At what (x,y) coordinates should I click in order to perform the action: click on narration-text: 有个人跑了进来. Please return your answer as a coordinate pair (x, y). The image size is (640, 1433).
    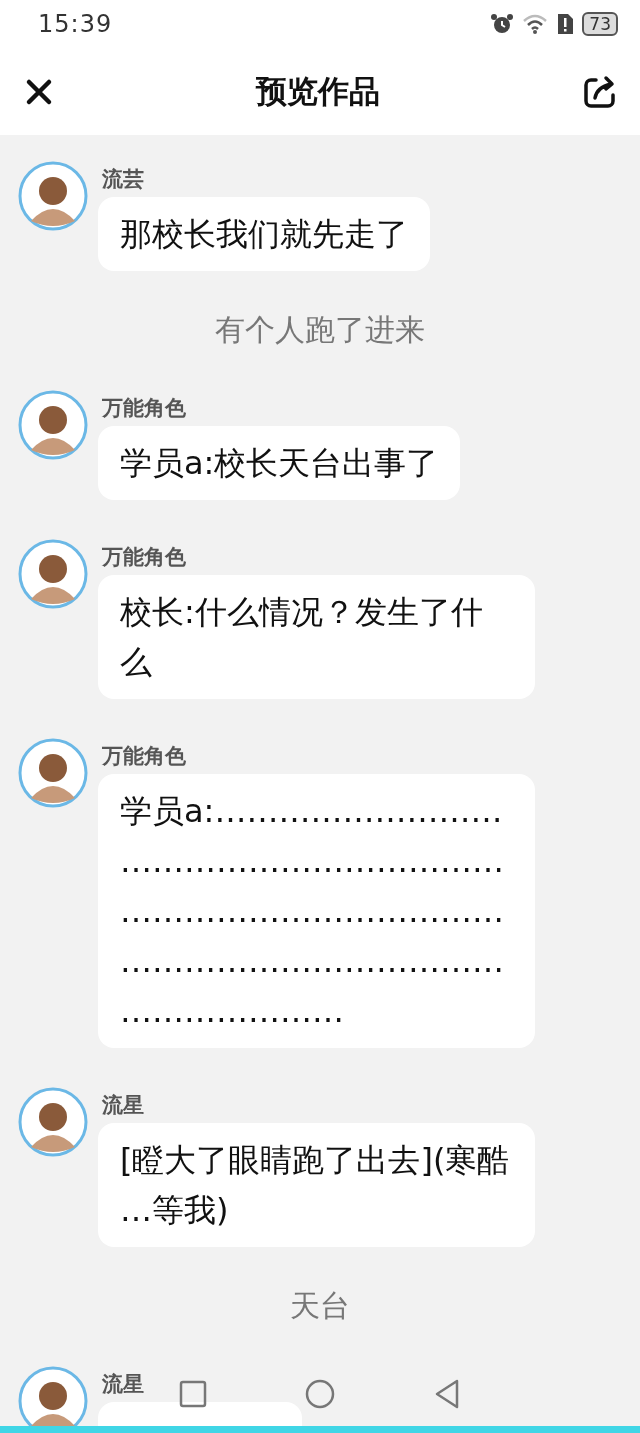
    Looking at the image, I should click on (320, 330).